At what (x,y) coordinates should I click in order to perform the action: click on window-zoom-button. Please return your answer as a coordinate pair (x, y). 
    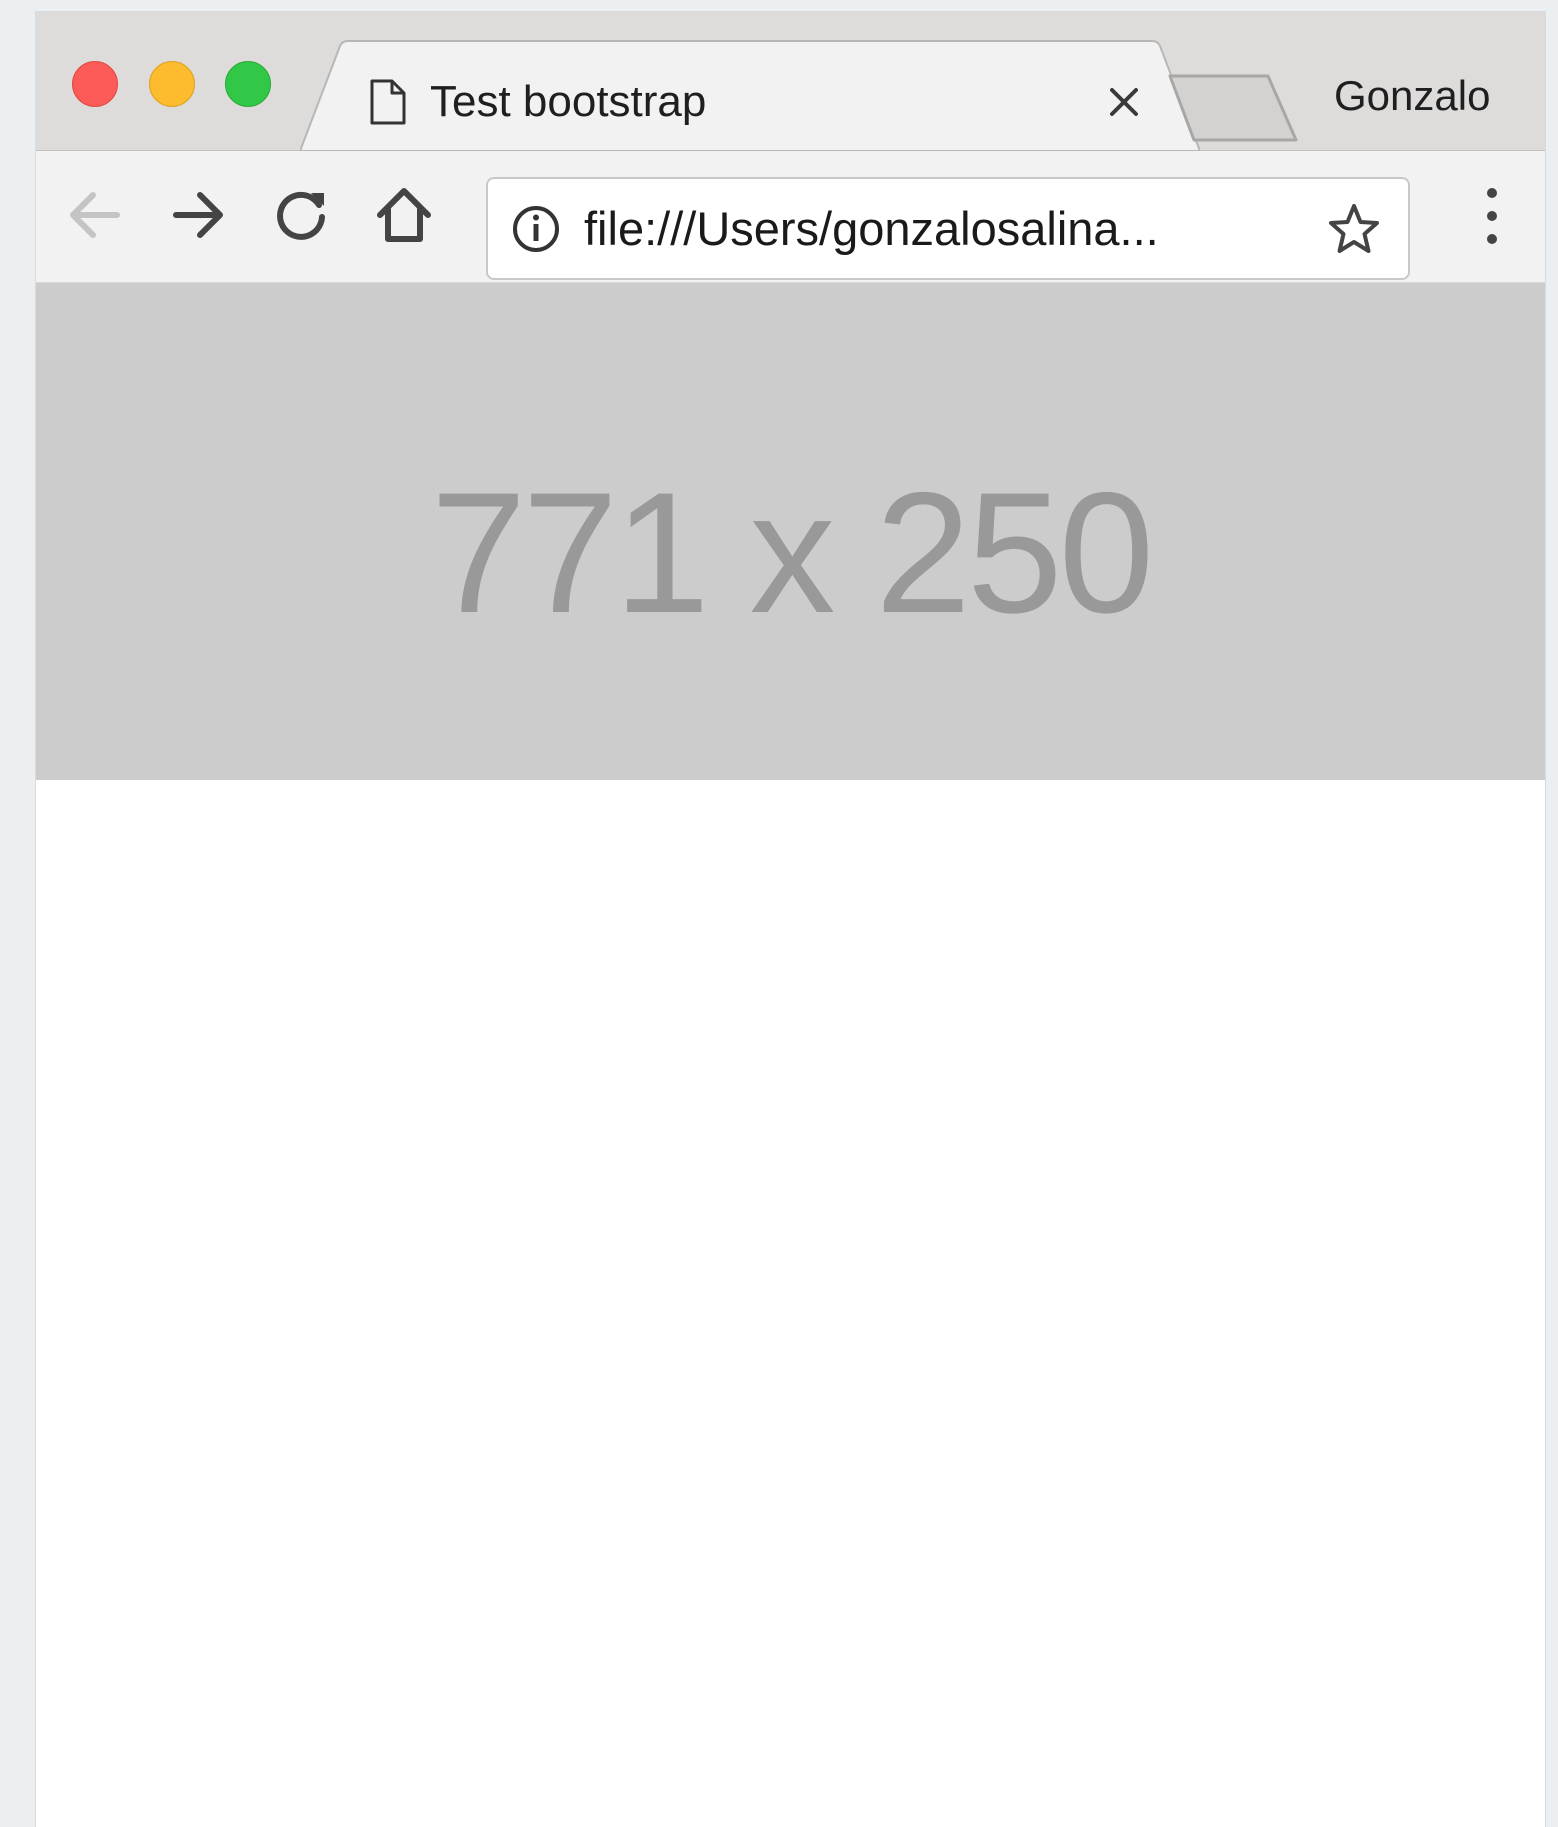
    Looking at the image, I should click on (248, 84).